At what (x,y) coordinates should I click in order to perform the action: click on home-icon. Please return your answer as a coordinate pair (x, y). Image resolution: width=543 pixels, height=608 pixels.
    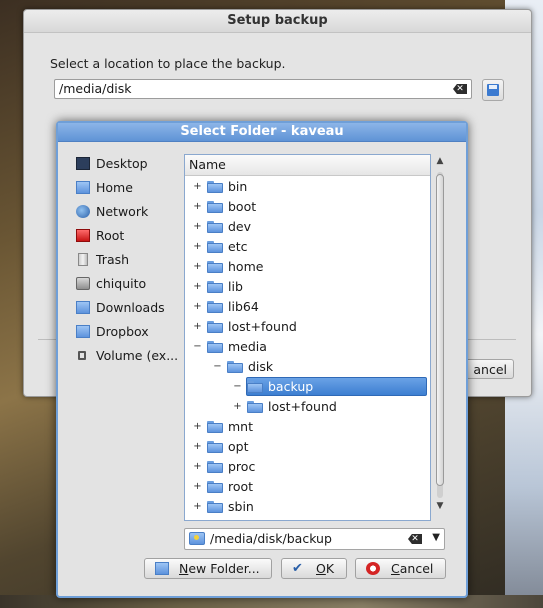
    Looking at the image, I should click on (83, 187).